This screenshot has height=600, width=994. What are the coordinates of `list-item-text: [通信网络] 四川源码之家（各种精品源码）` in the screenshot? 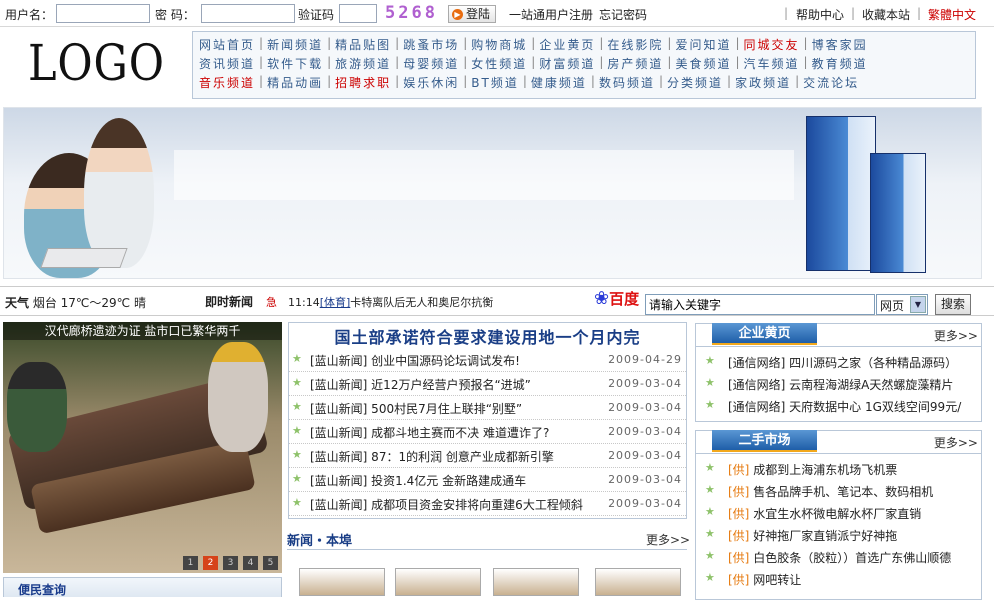 It's located at (842, 362).